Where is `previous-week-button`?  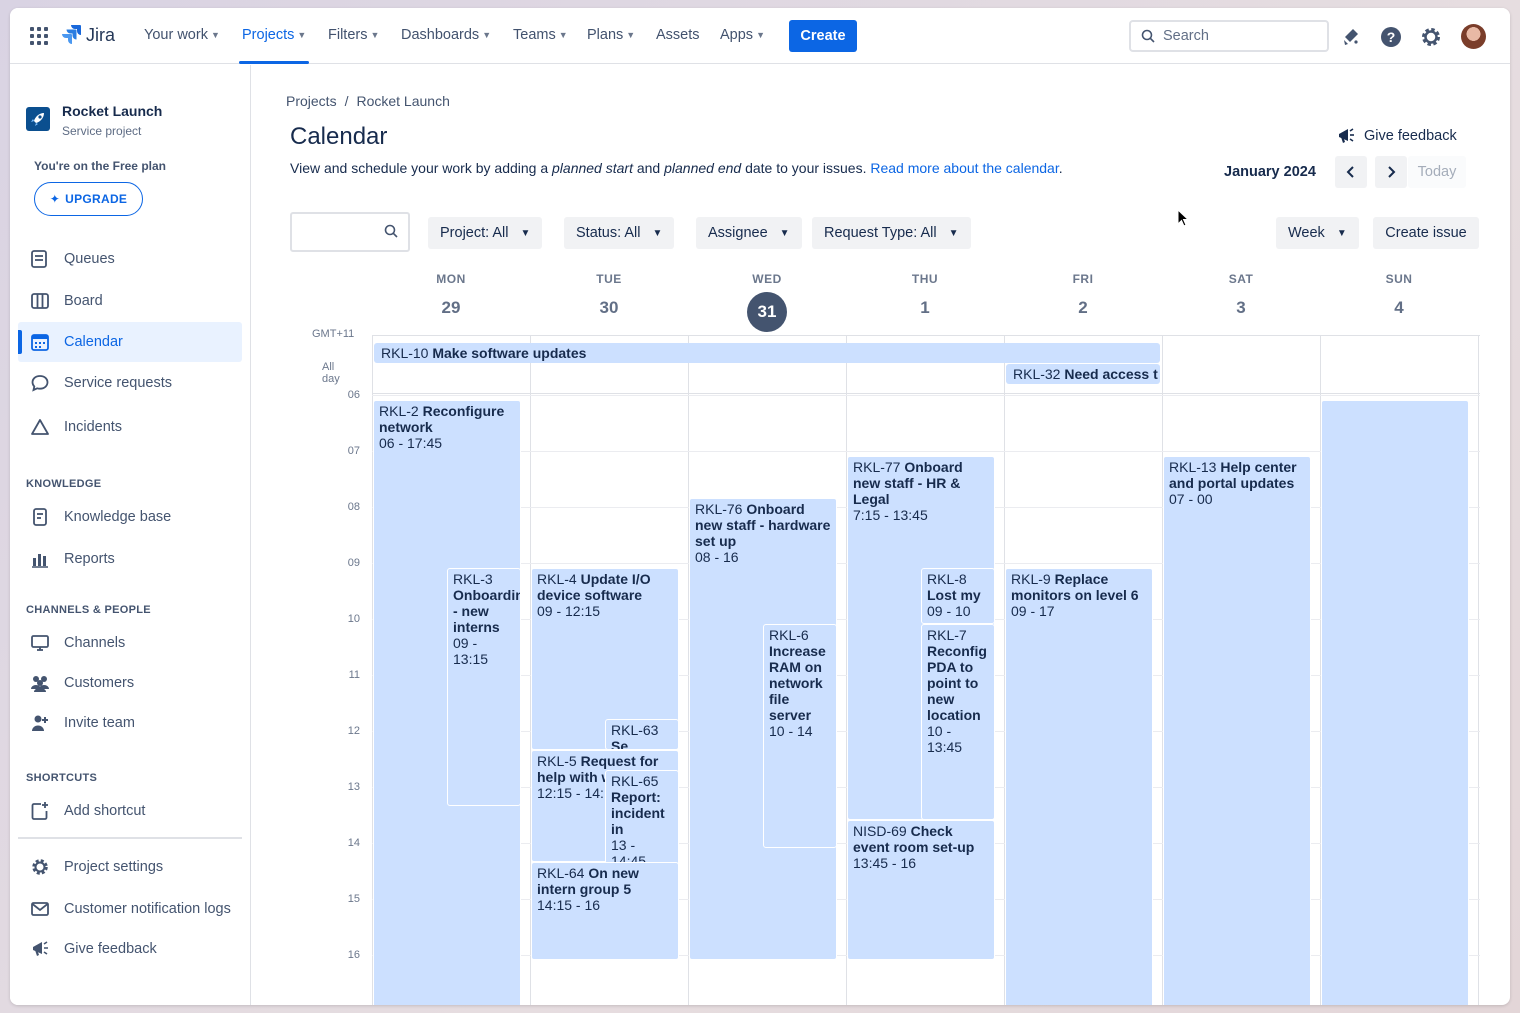 previous-week-button is located at coordinates (1351, 172).